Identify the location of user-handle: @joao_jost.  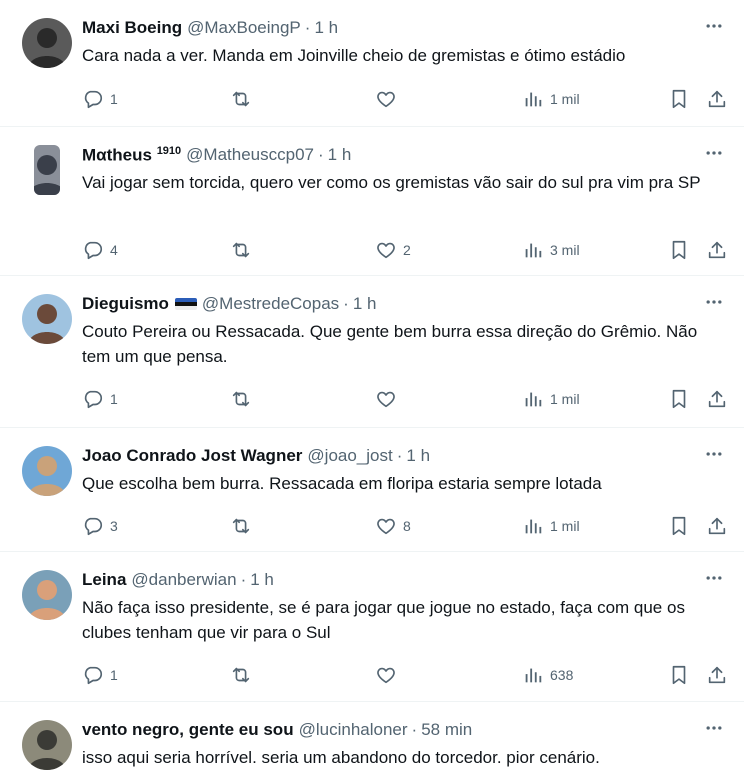
(349, 456).